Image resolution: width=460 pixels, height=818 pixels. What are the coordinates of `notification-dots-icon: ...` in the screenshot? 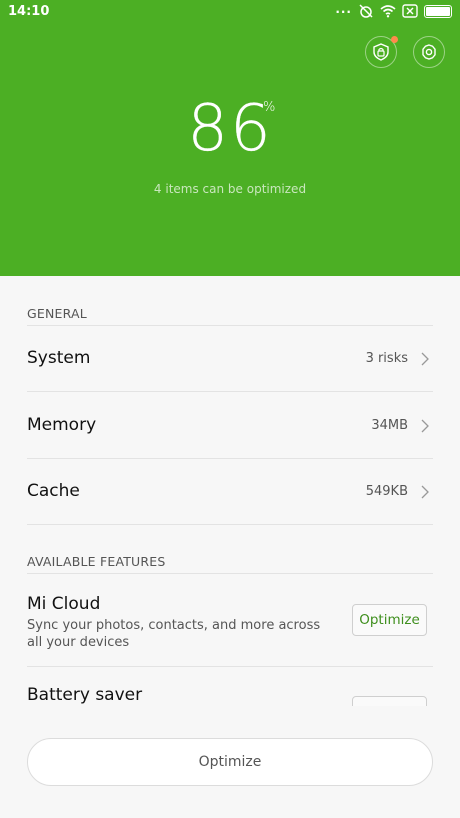 It's located at (343, 9).